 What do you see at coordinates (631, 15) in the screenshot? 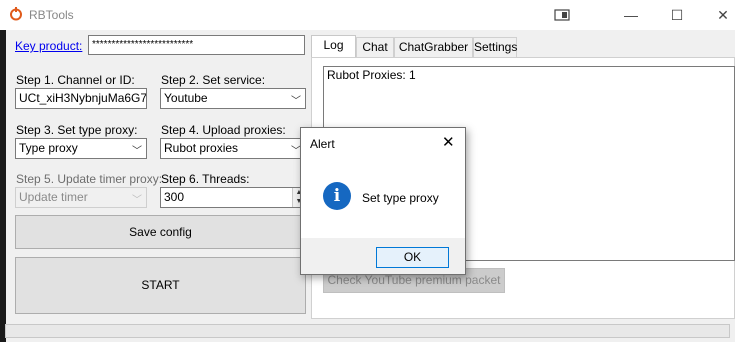
I see `minimize-button: —` at bounding box center [631, 15].